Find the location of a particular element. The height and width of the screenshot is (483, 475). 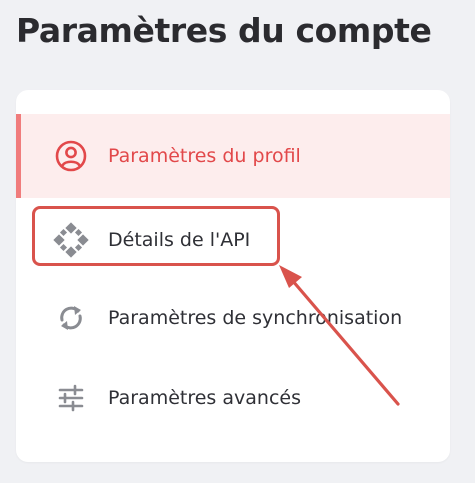

page-title: Paramètres du compte is located at coordinates (224, 30).